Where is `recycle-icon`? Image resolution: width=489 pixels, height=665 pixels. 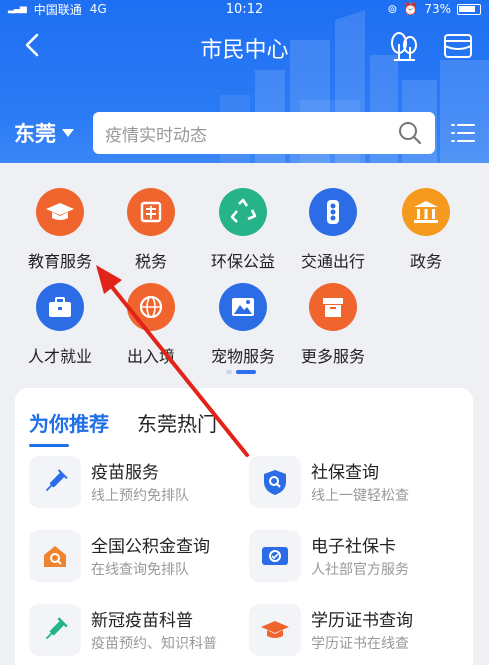
recycle-icon is located at coordinates (243, 210).